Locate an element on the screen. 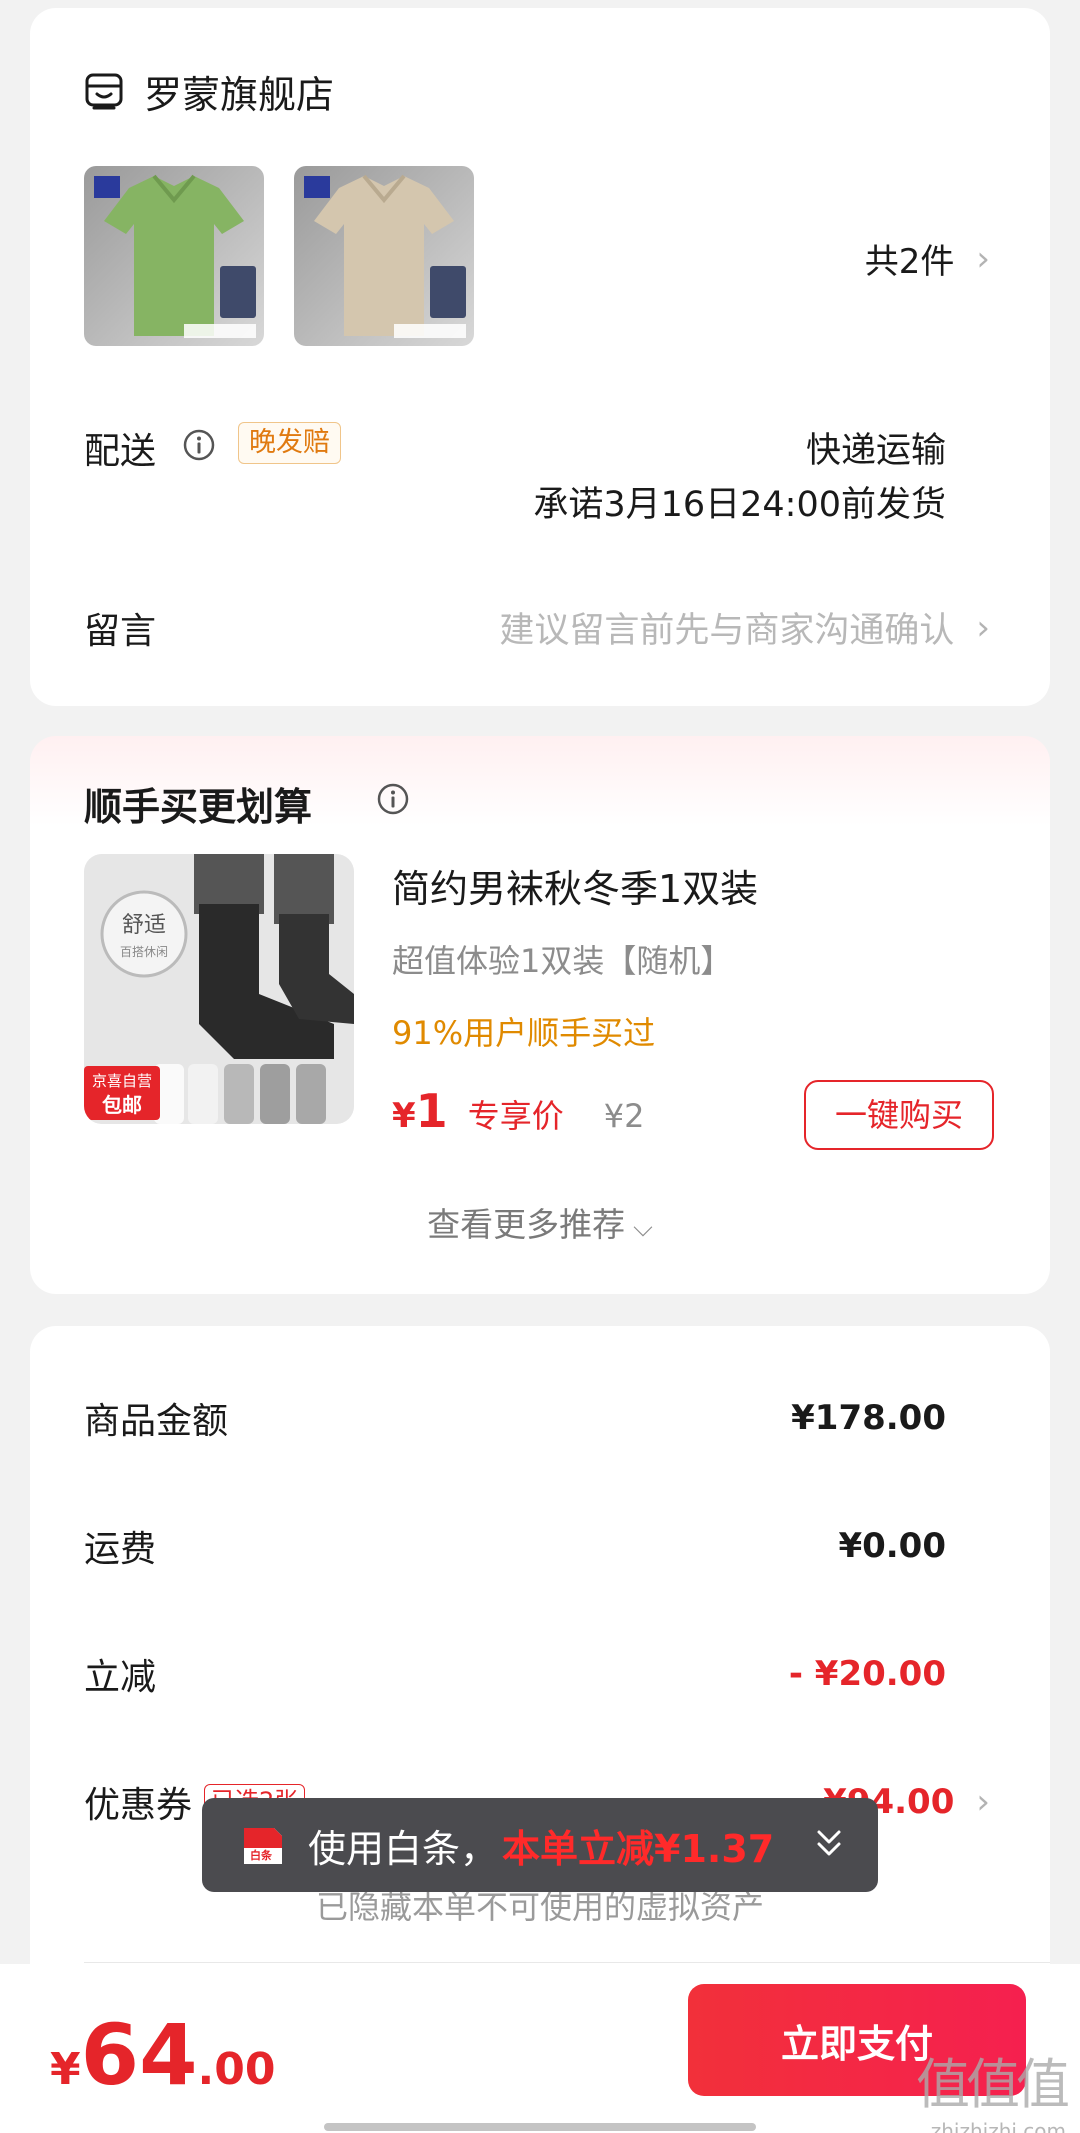 This screenshot has height=2133, width=1080. message-input: 建议留言前先与商家沟通确认 › is located at coordinates (744, 627).